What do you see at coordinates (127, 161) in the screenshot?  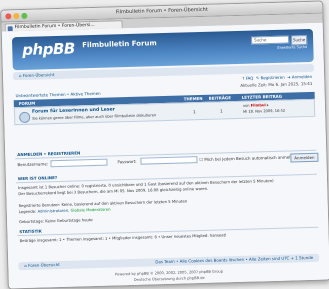 I see `password-label: Passwort:` at bounding box center [127, 161].